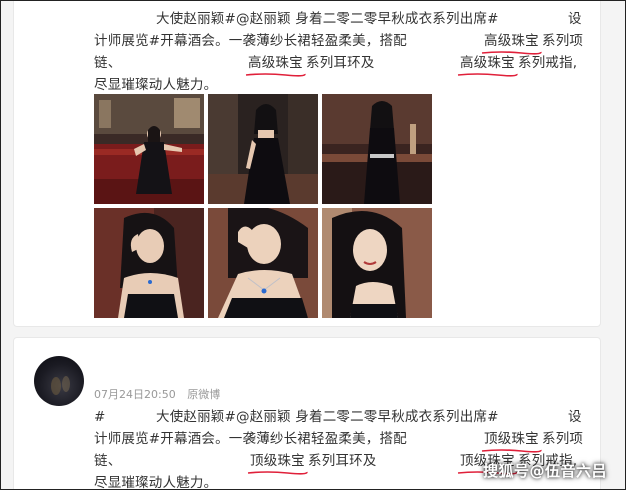 Image resolution: width=626 pixels, height=490 pixels. Describe the element at coordinates (342, 461) in the screenshot. I see `post-2-line-3-mid: 系列耳环及` at that location.